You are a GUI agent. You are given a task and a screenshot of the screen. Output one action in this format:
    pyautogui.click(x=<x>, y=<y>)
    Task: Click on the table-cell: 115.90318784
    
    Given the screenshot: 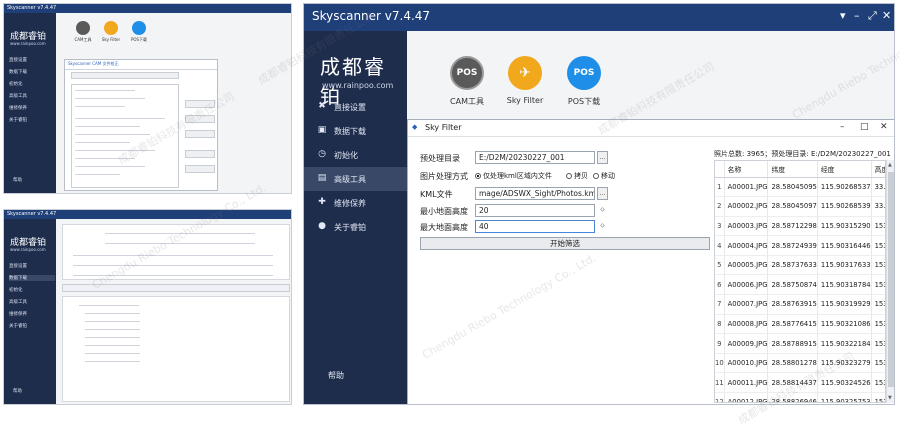 What is the action you would take?
    pyautogui.click(x=844, y=285)
    